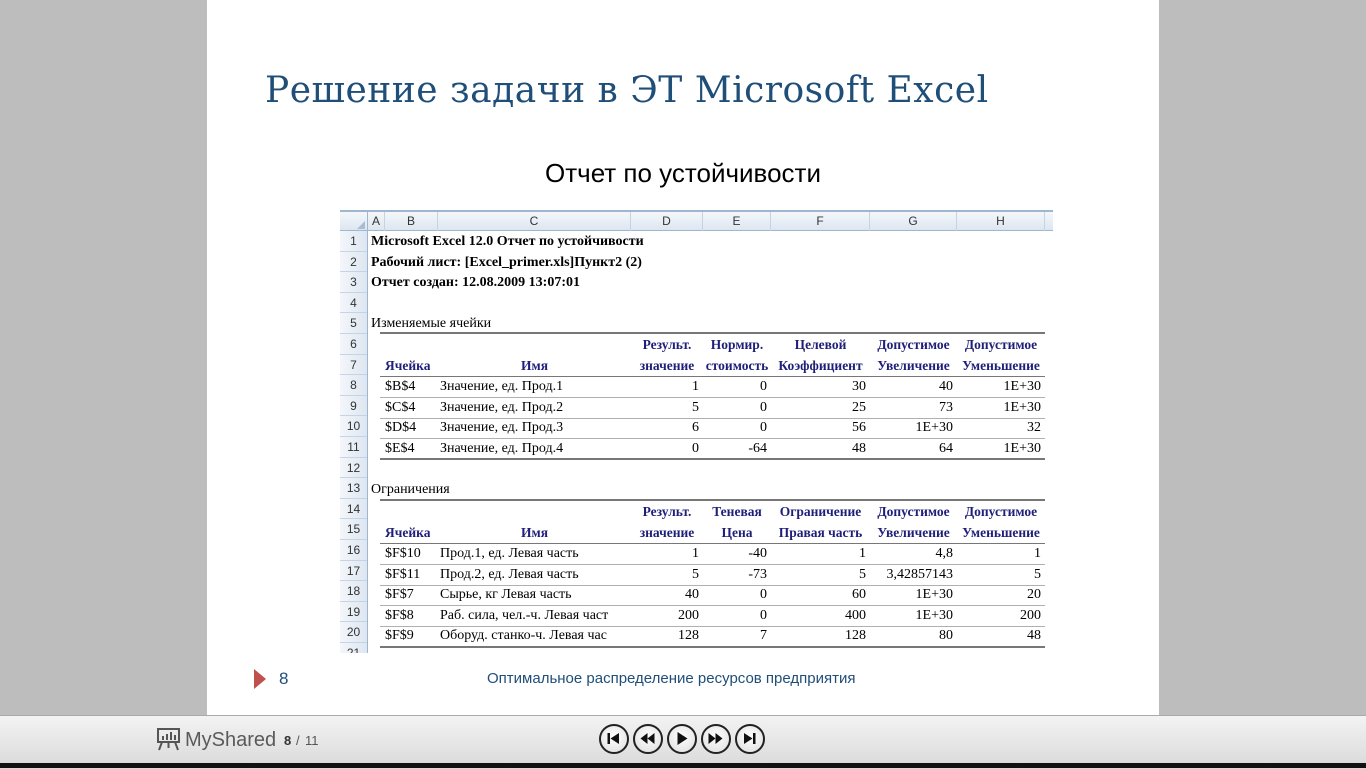  Describe the element at coordinates (820, 511) in the screenshot. I see `table-header: Ограничение` at that location.